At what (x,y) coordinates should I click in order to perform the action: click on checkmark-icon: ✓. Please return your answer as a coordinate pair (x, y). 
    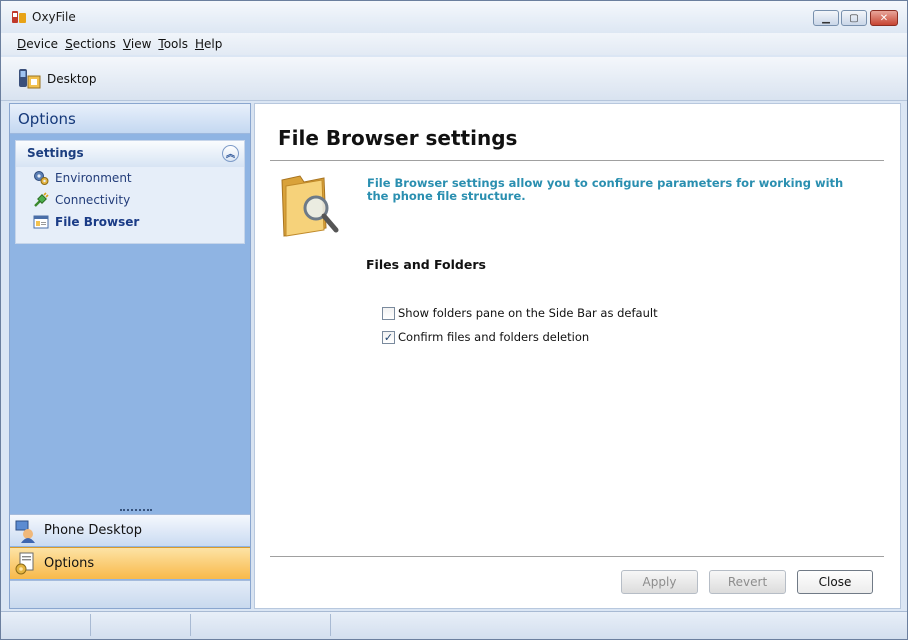
    Looking at the image, I should click on (388, 337).